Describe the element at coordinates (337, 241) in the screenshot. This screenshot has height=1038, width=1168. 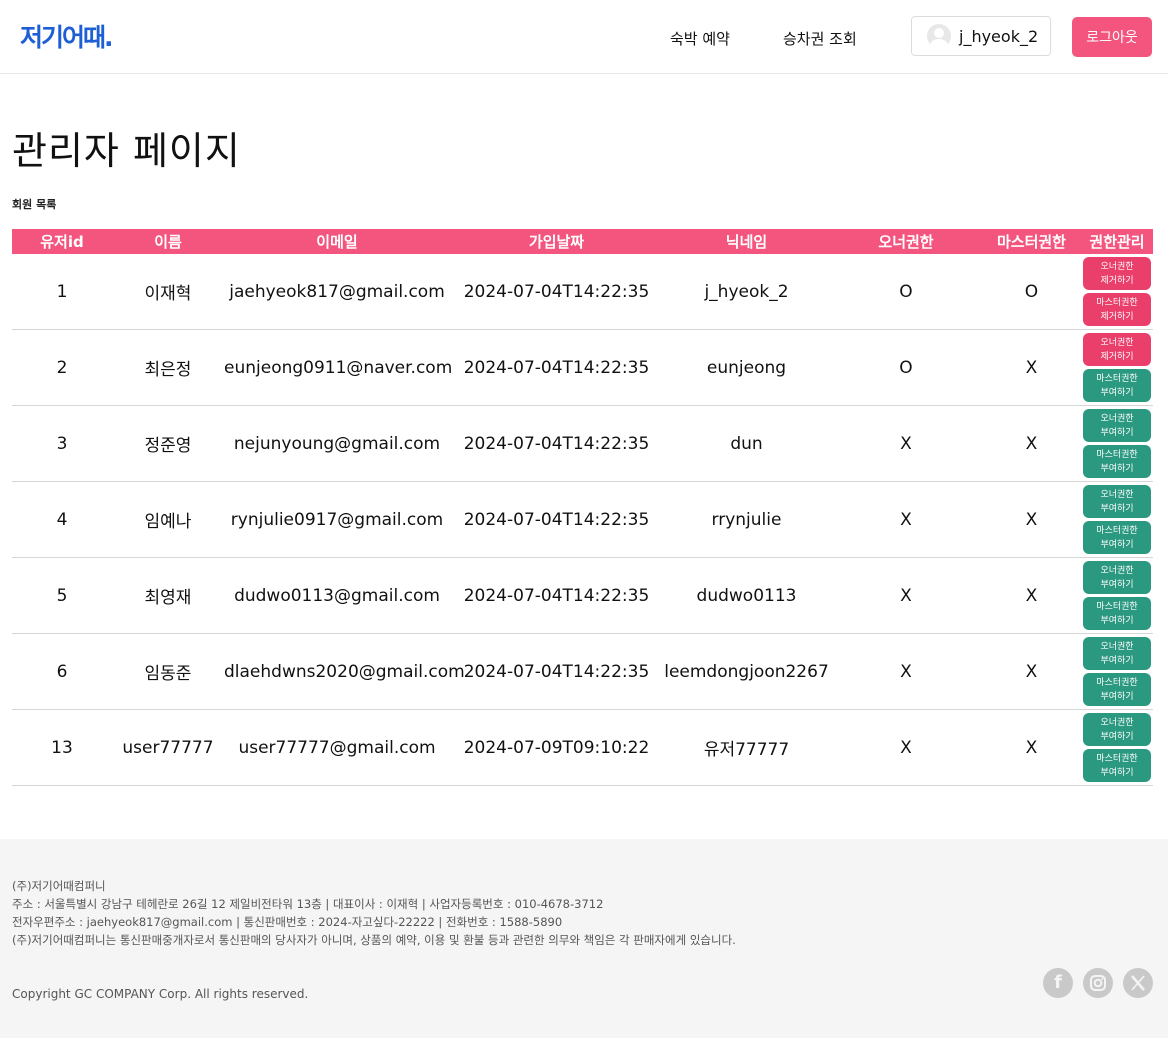
I see `column-header-email: 이메일` at that location.